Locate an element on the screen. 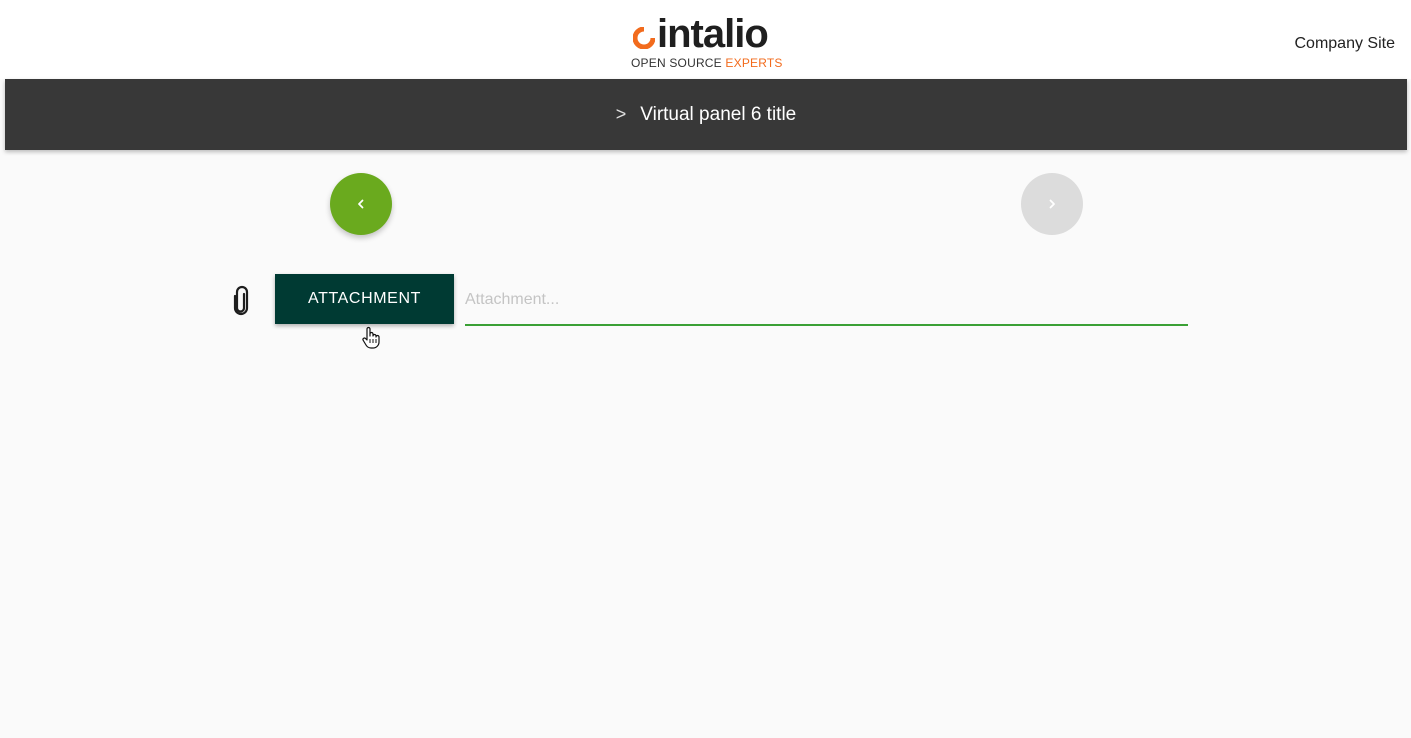 This screenshot has width=1411, height=738. attachment-input is located at coordinates (826, 300).